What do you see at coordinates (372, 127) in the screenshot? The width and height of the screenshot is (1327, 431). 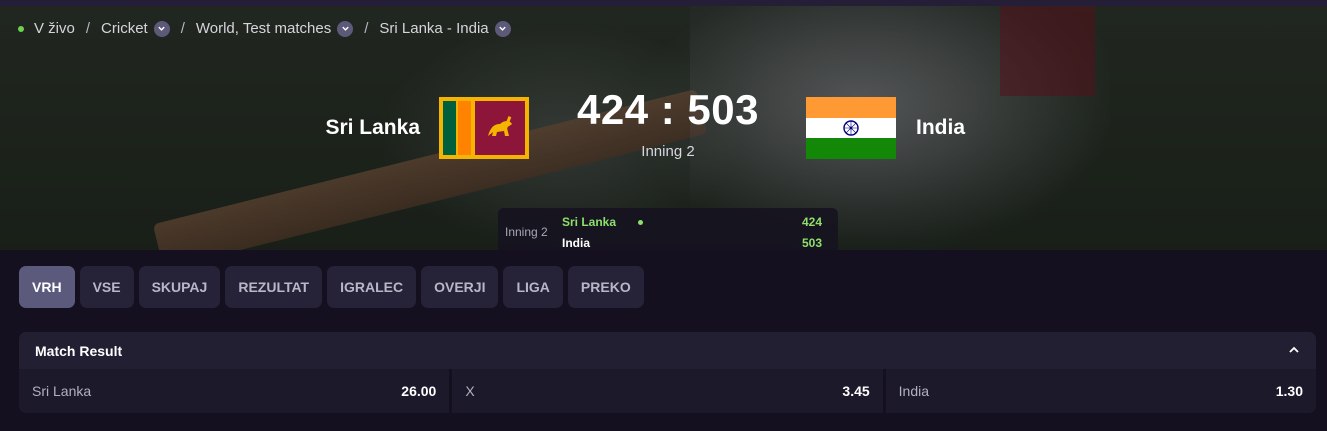 I see `home-team-name: Sri Lanka` at bounding box center [372, 127].